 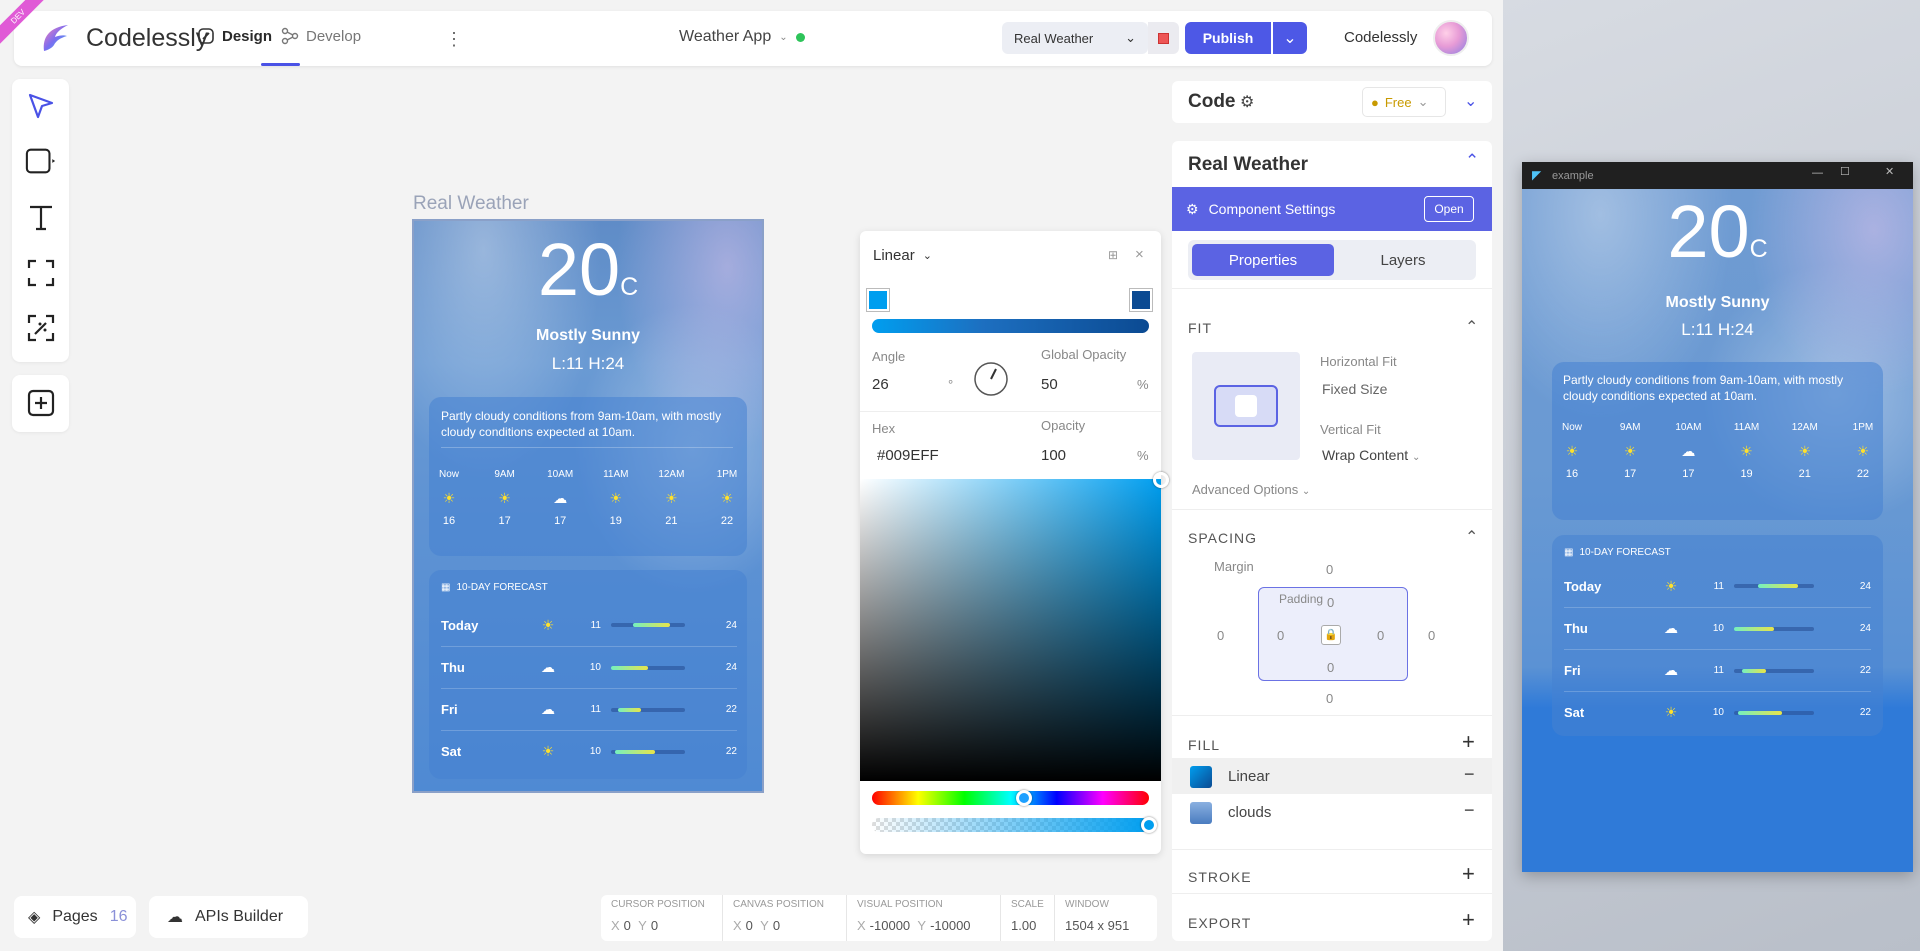 I want to click on publish-button: Publish, so click(x=1228, y=38).